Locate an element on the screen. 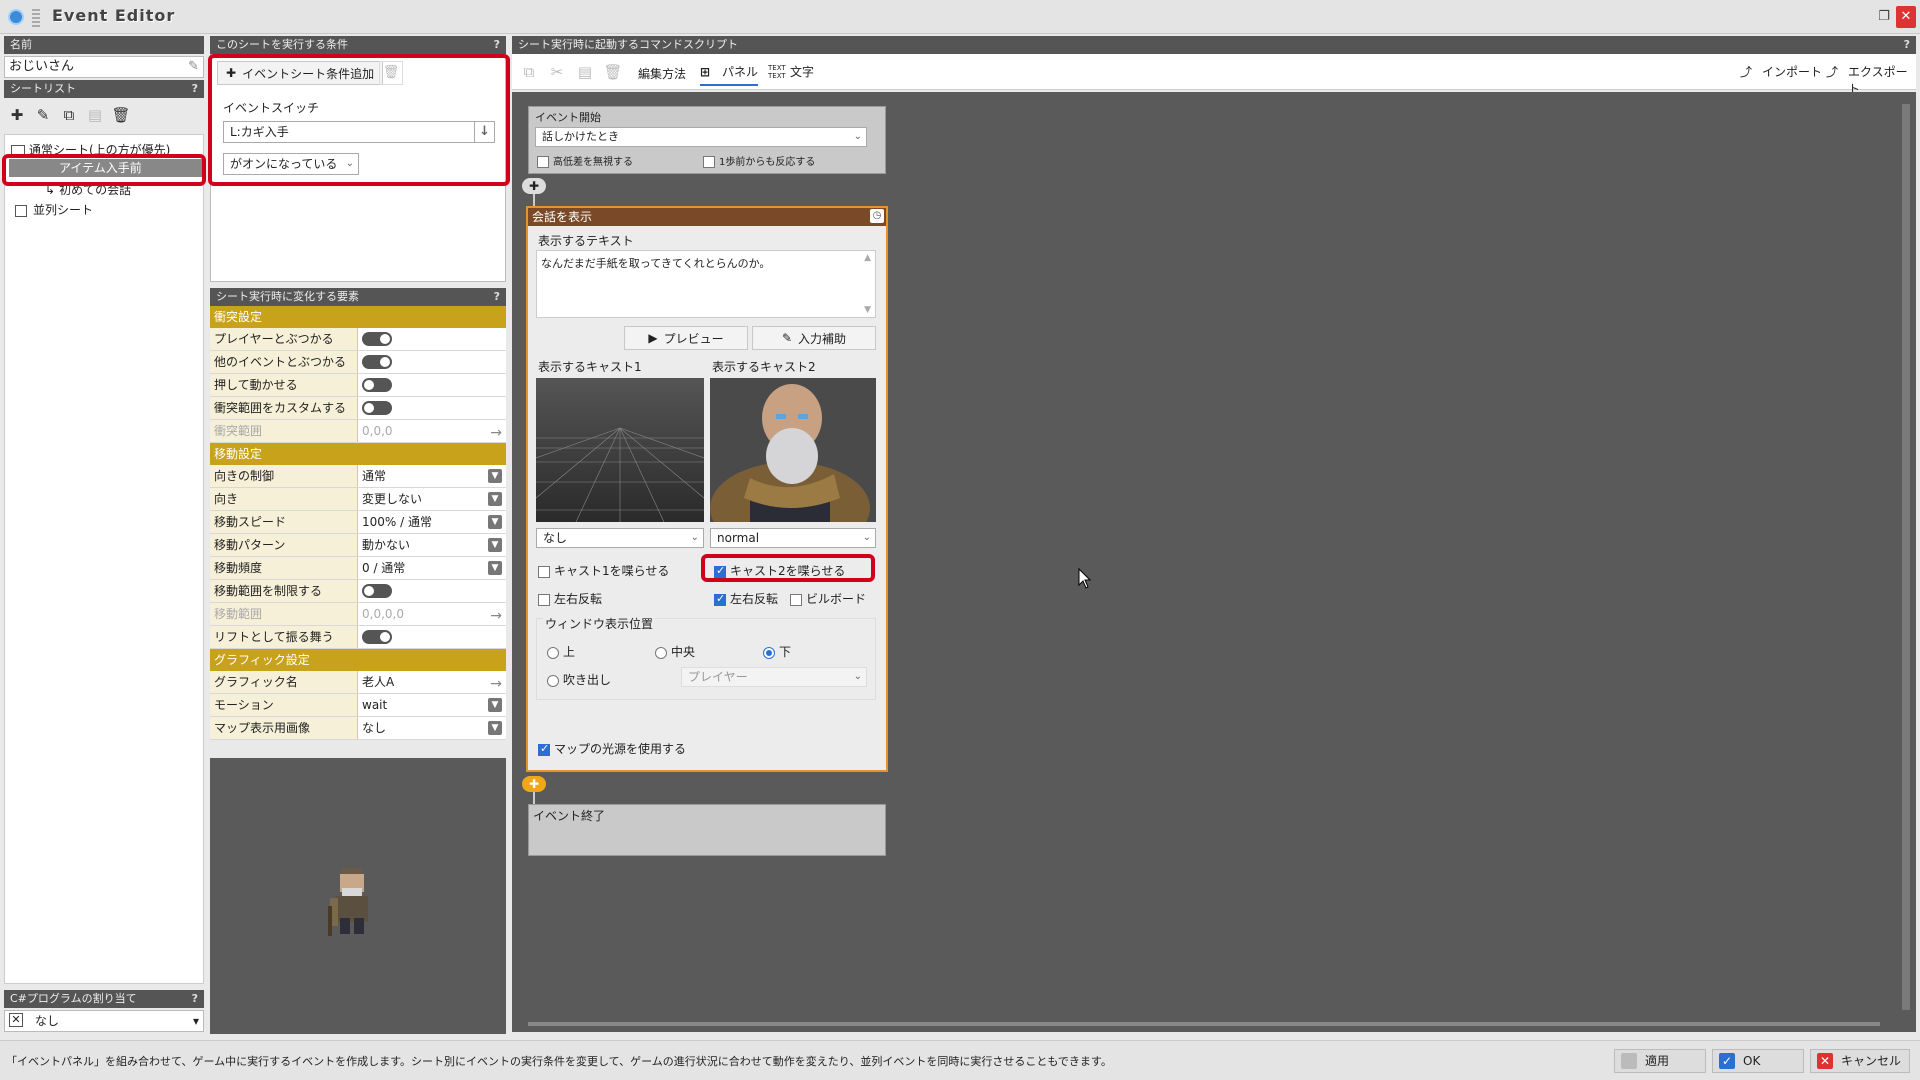 This screenshot has width=1920, height=1080. edit-icon: ✎ is located at coordinates (43, 115).